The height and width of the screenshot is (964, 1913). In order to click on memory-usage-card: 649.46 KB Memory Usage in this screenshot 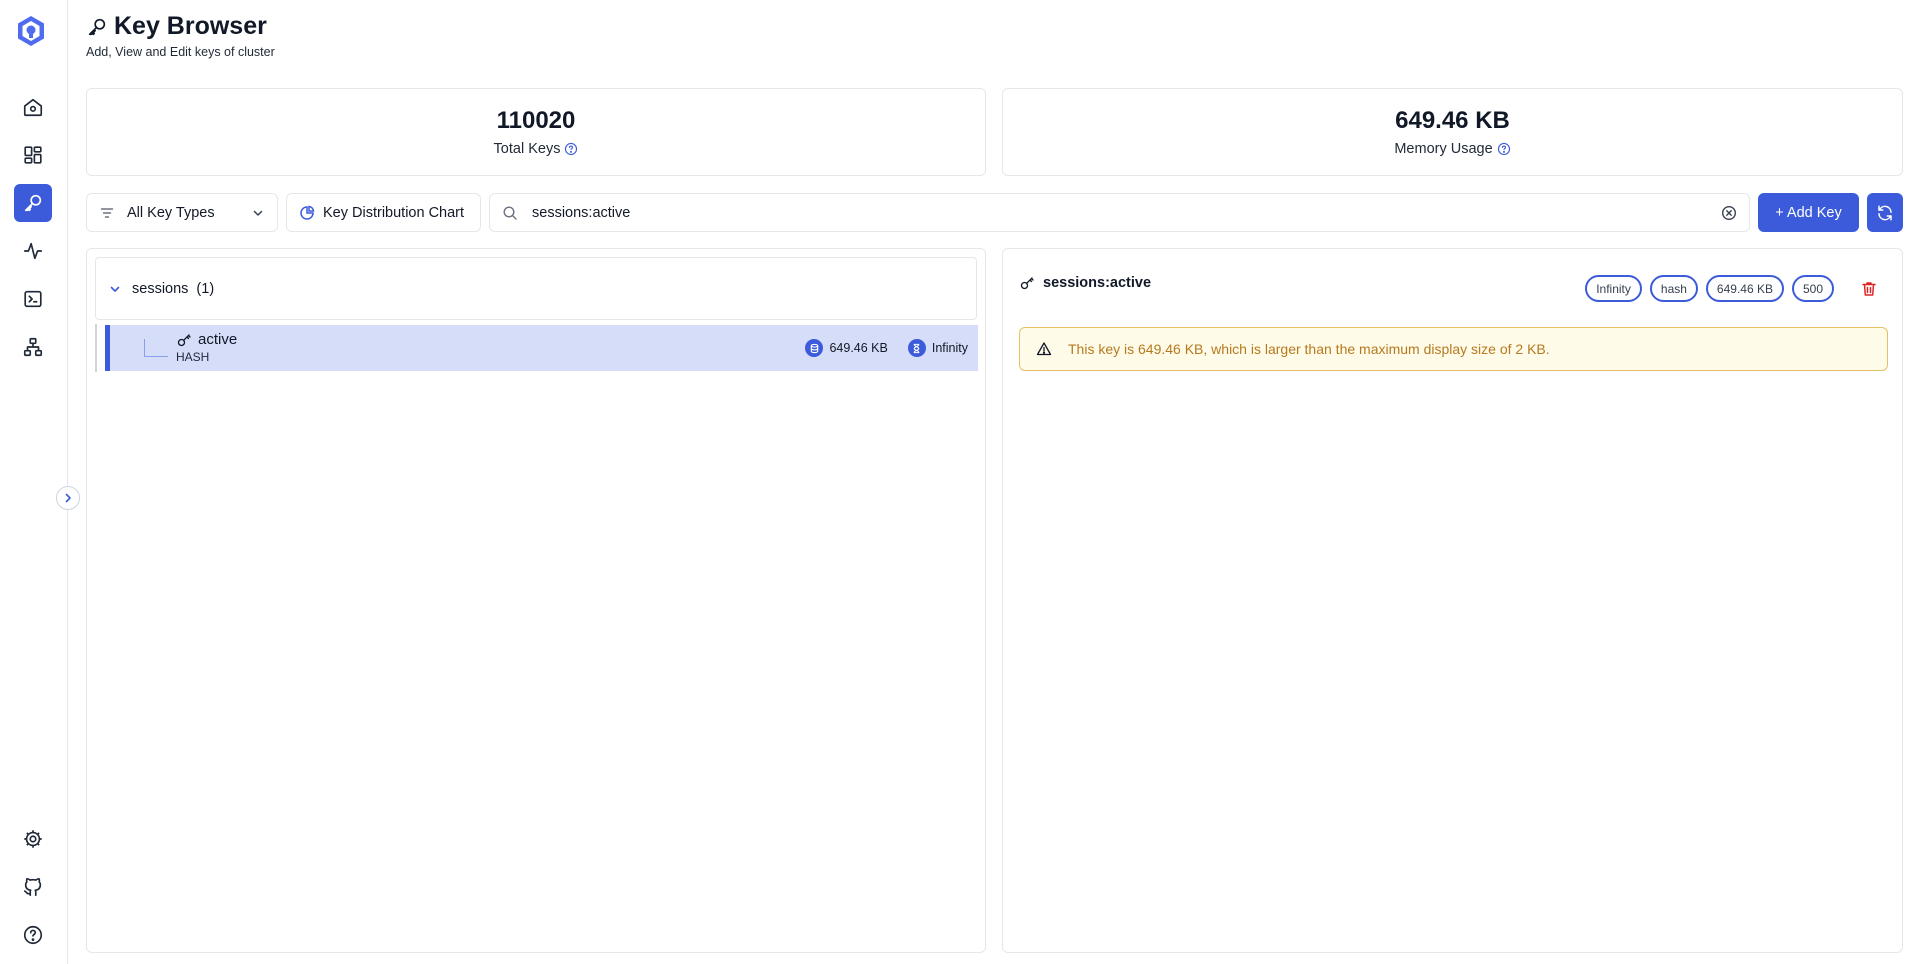, I will do `click(1452, 132)`.